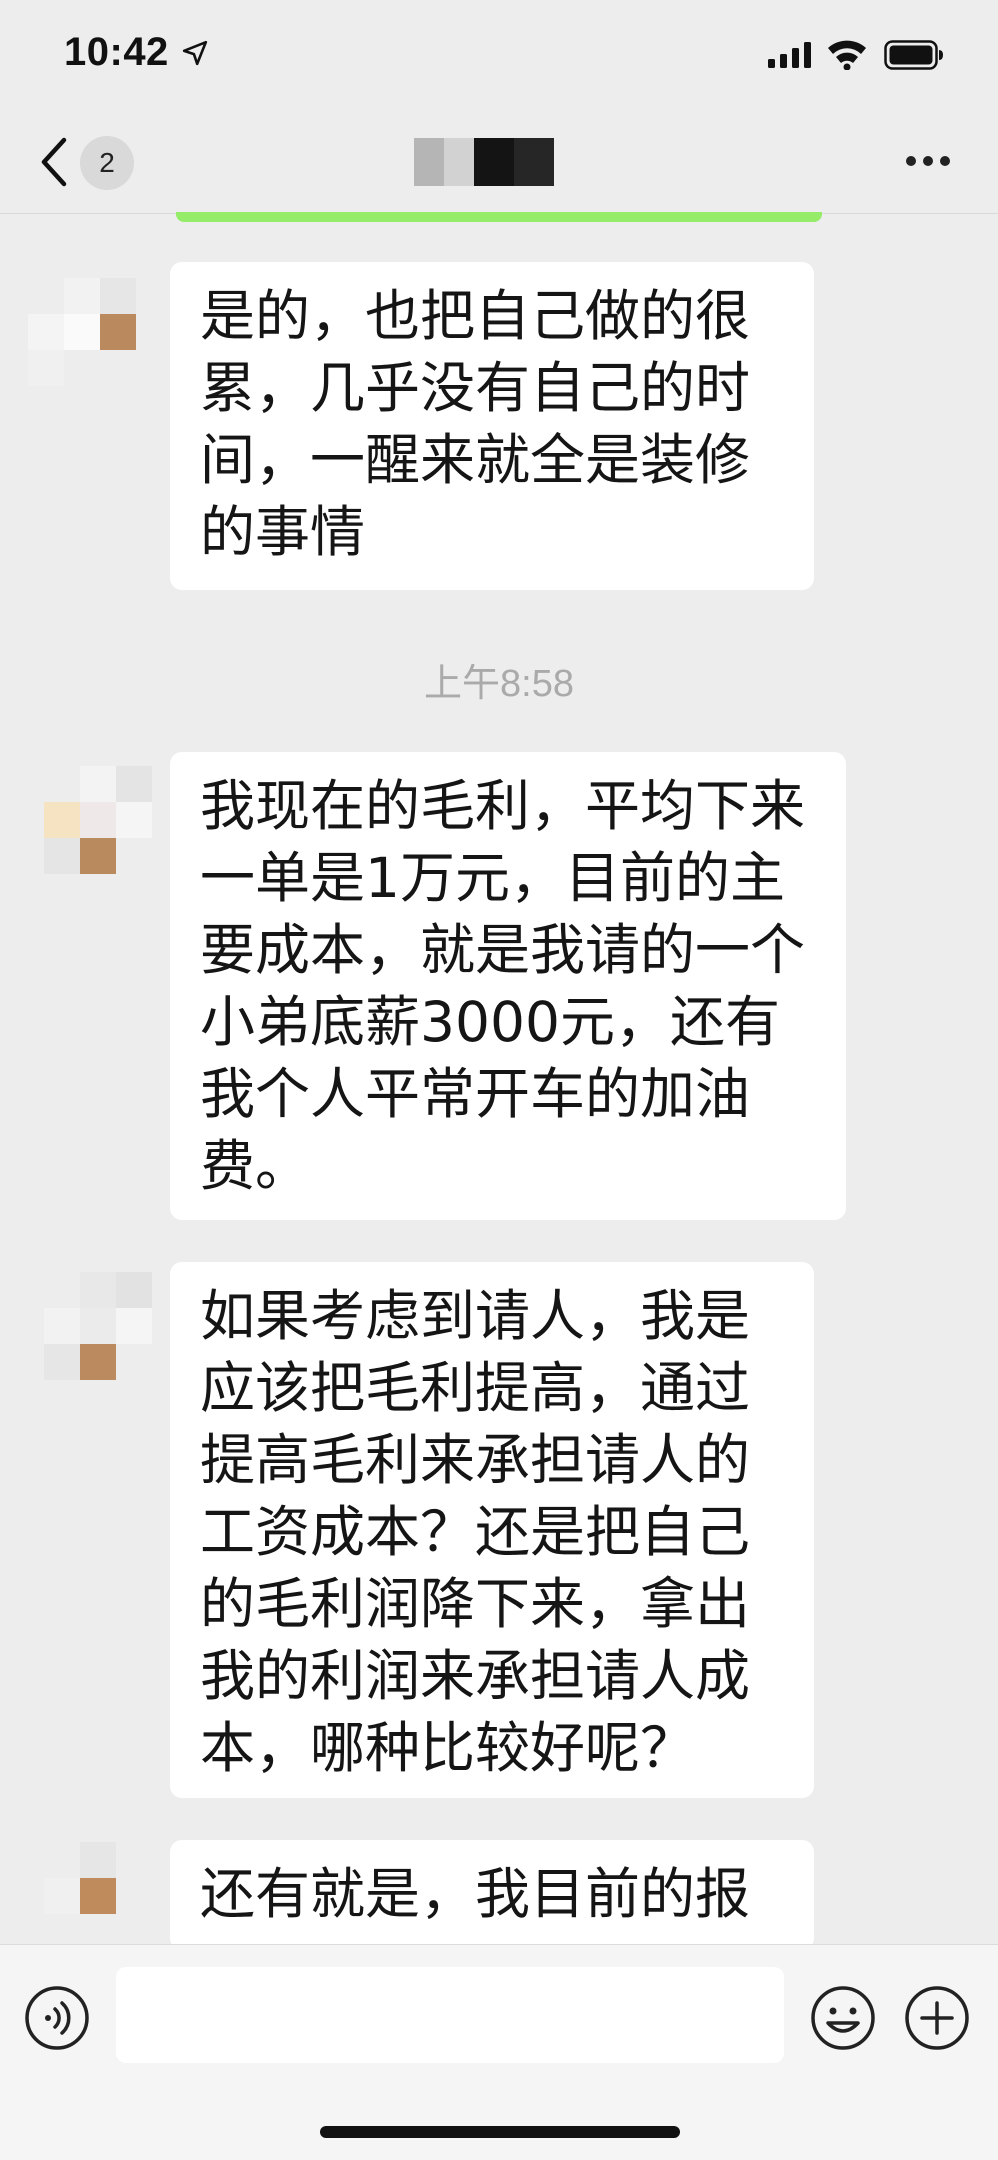 This screenshot has width=998, height=2160. Describe the element at coordinates (475, 1894) in the screenshot. I see `message-text: 还有就是，我目前的报` at that location.